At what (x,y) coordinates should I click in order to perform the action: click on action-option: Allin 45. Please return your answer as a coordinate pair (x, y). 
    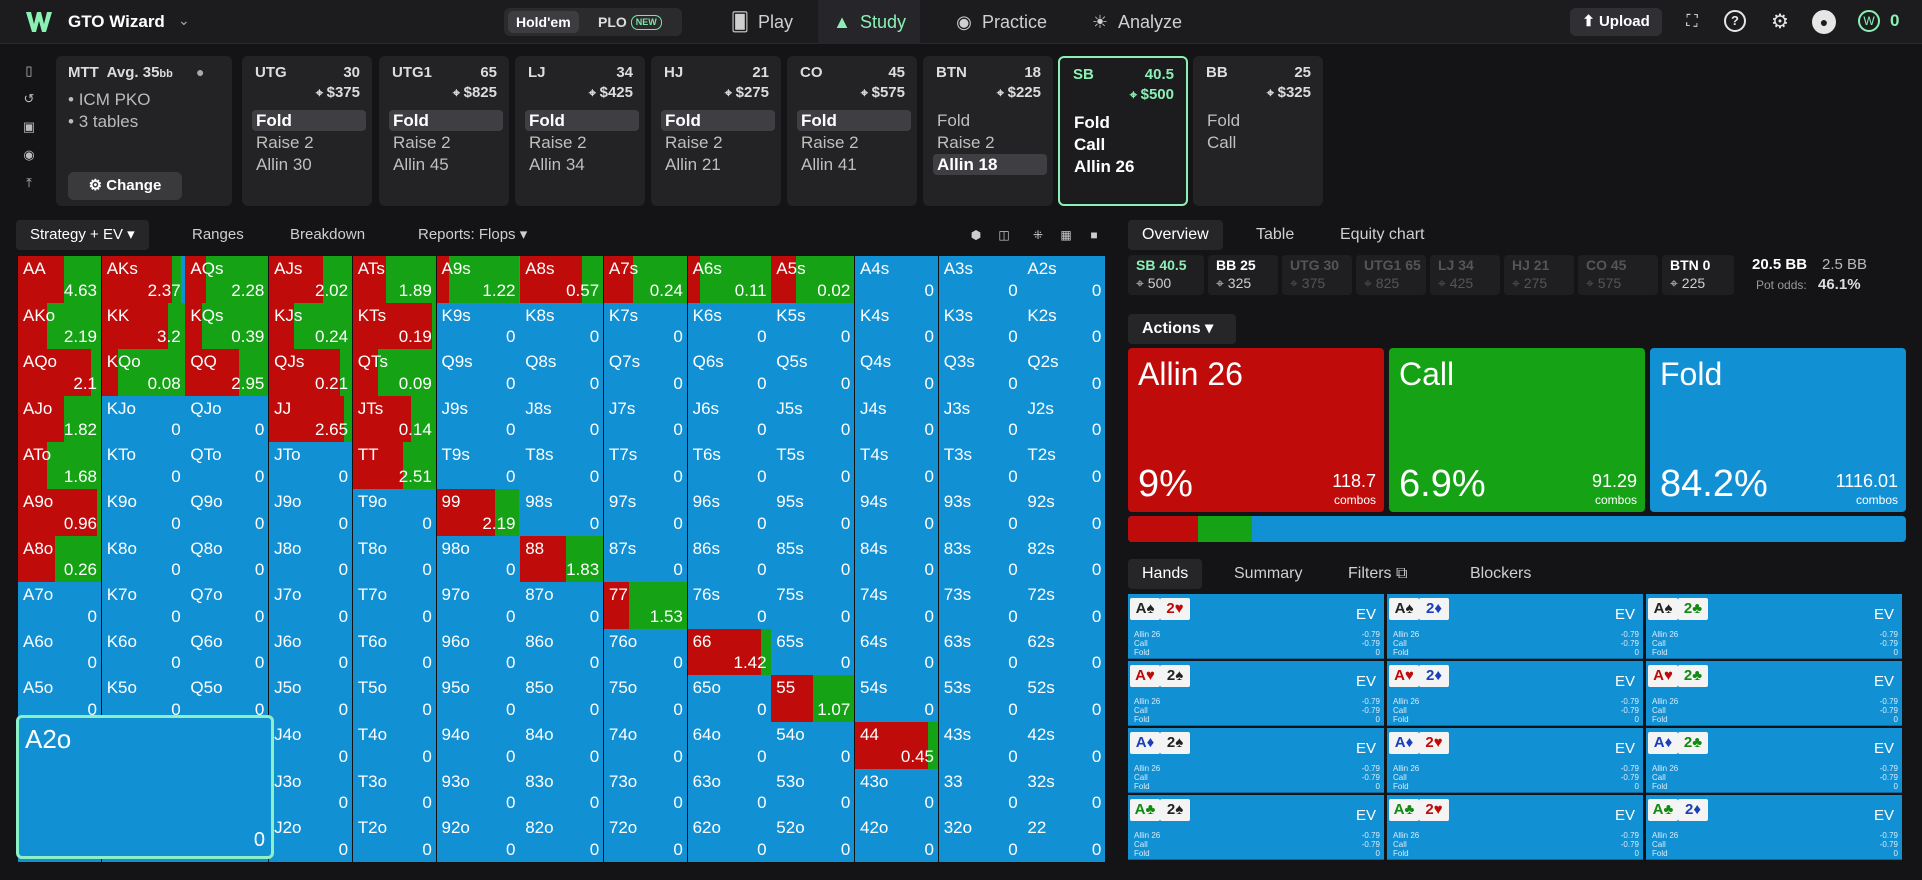
    Looking at the image, I should click on (446, 164).